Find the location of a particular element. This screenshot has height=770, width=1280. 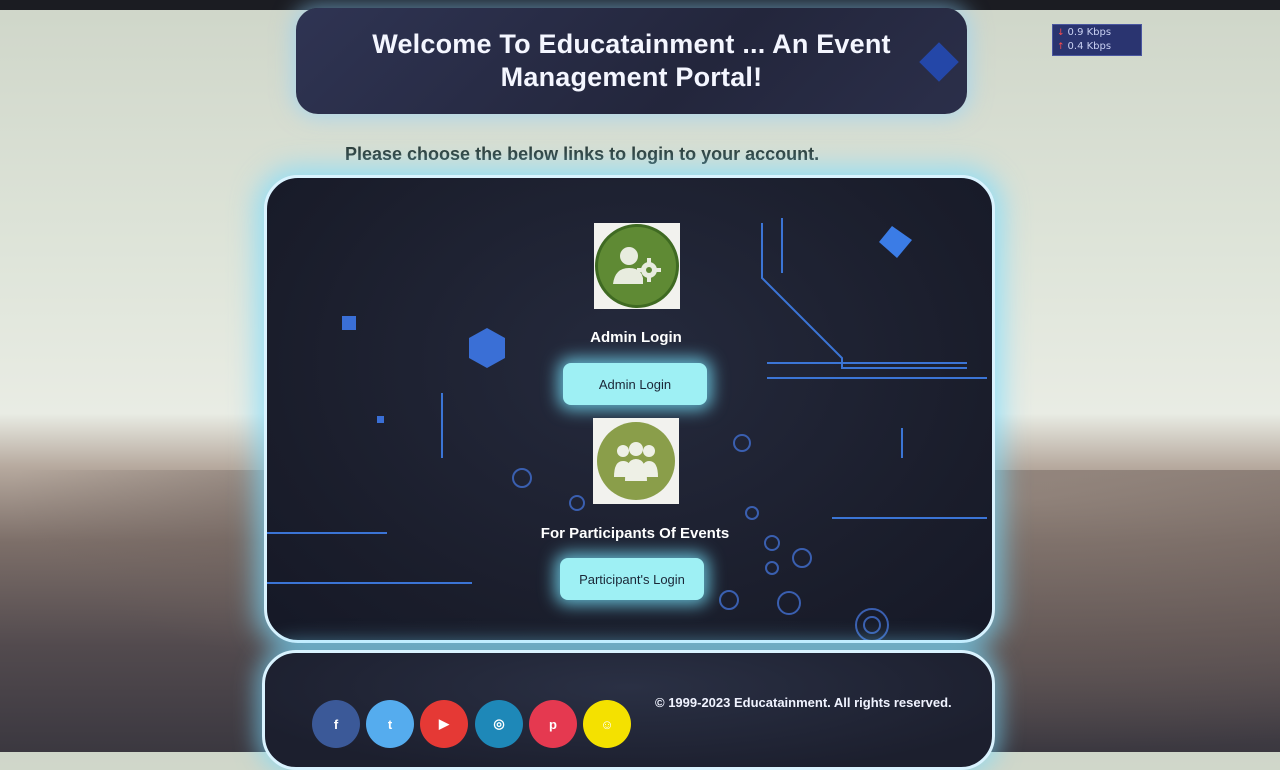

admin-gear-icon is located at coordinates (637, 266).